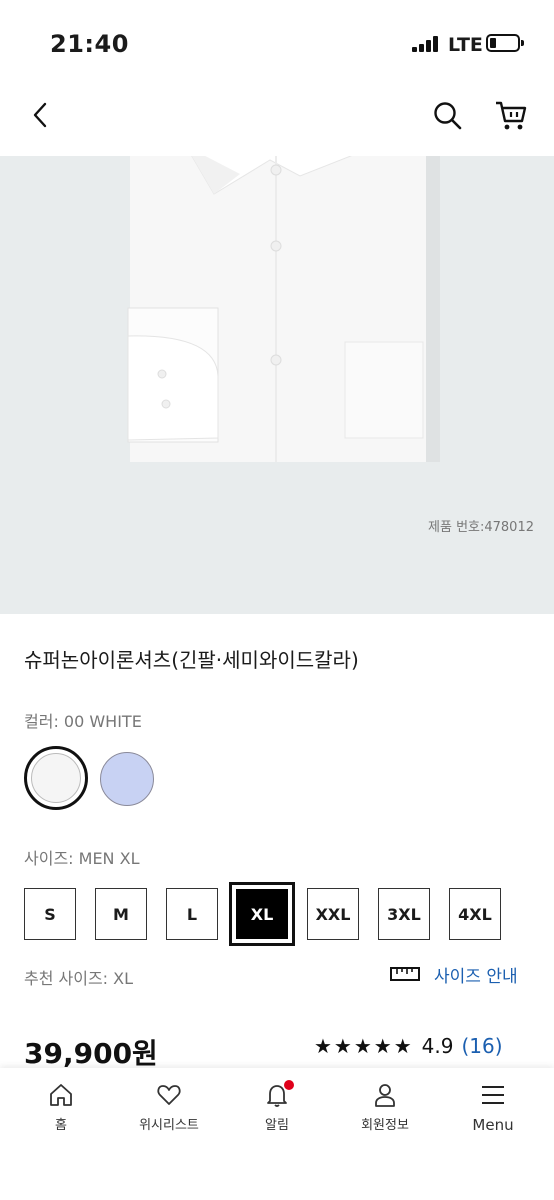 The height and width of the screenshot is (1200, 554). What do you see at coordinates (465, 45) in the screenshot?
I see `network-type: LTE` at bounding box center [465, 45].